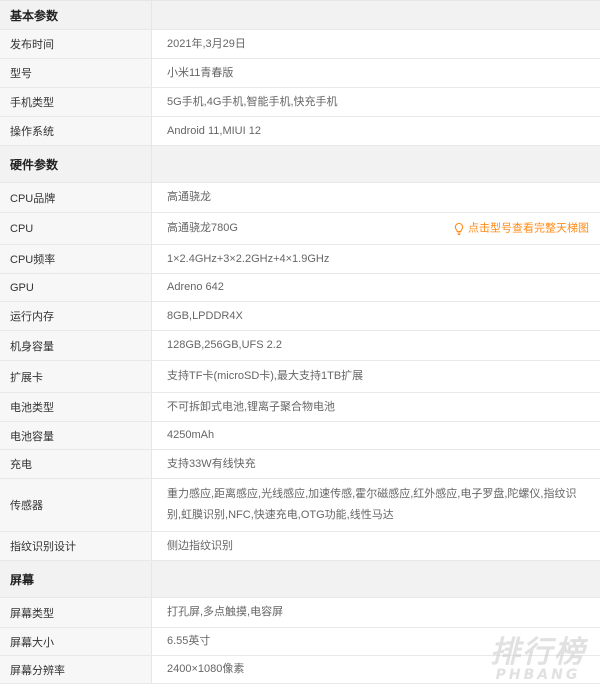  What do you see at coordinates (214, 130) in the screenshot?
I see `spec-value: Android 11,MIUI 12` at bounding box center [214, 130].